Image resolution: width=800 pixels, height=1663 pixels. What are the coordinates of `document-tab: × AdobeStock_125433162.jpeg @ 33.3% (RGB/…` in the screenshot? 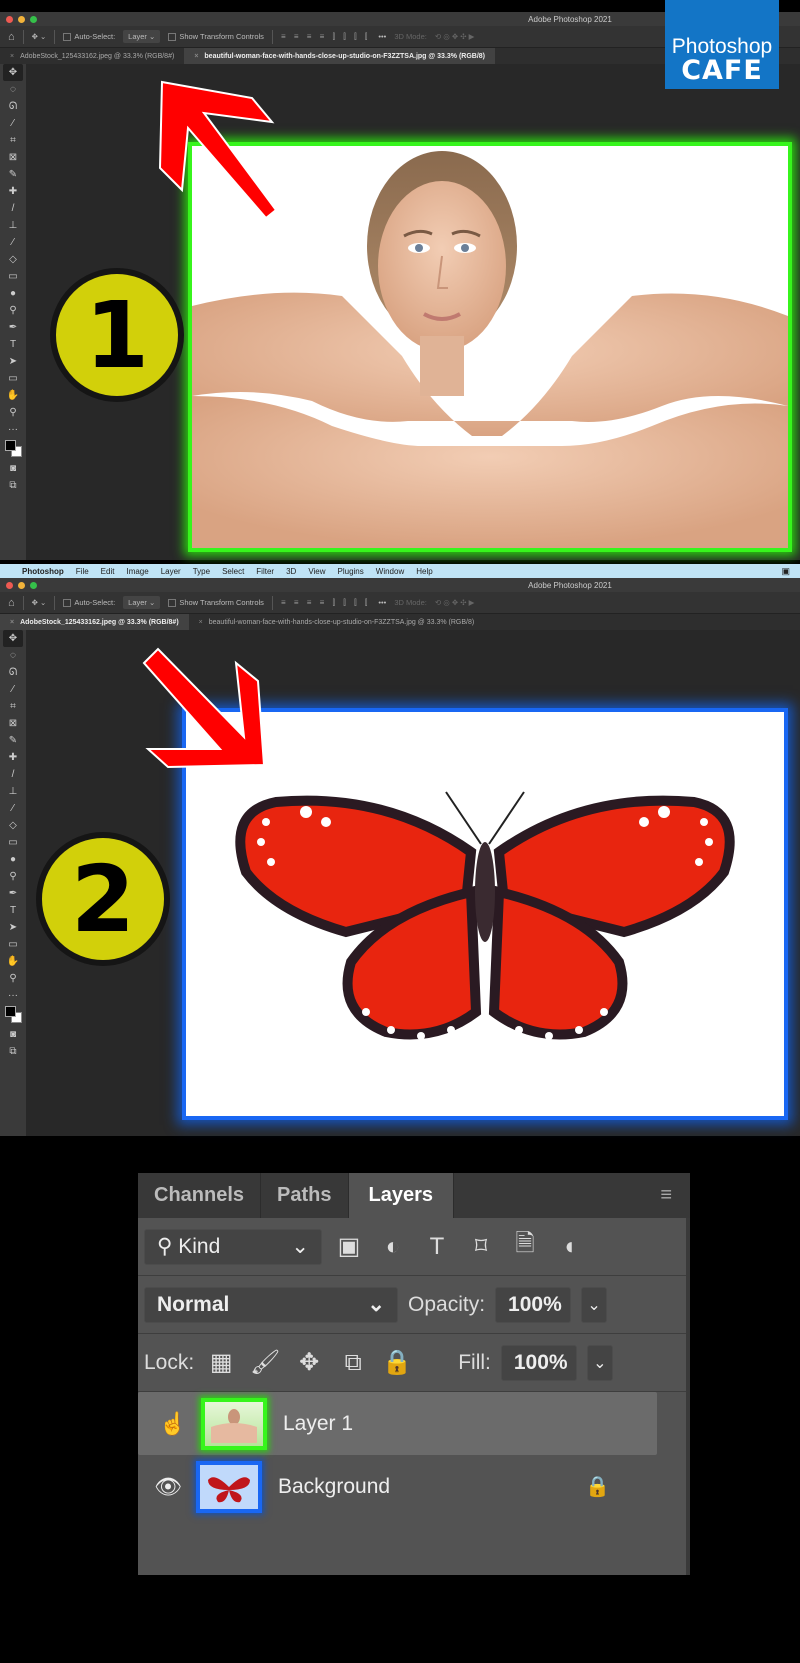 It's located at (92, 56).